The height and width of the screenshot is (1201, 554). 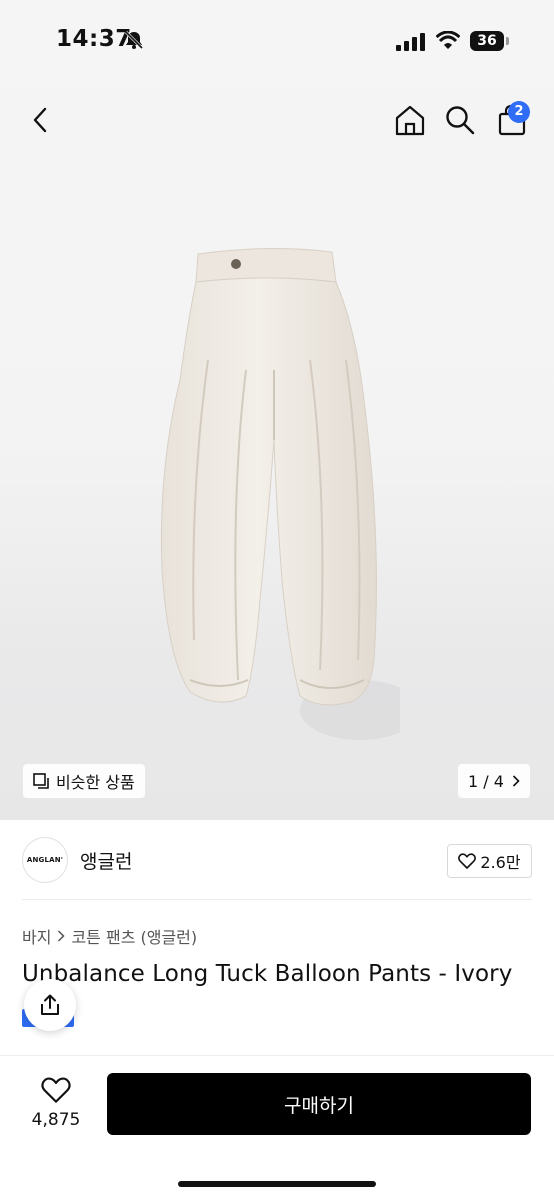 I want to click on breadcrumb: 바지 코튼 팬츠 (앵글런), so click(x=109, y=936).